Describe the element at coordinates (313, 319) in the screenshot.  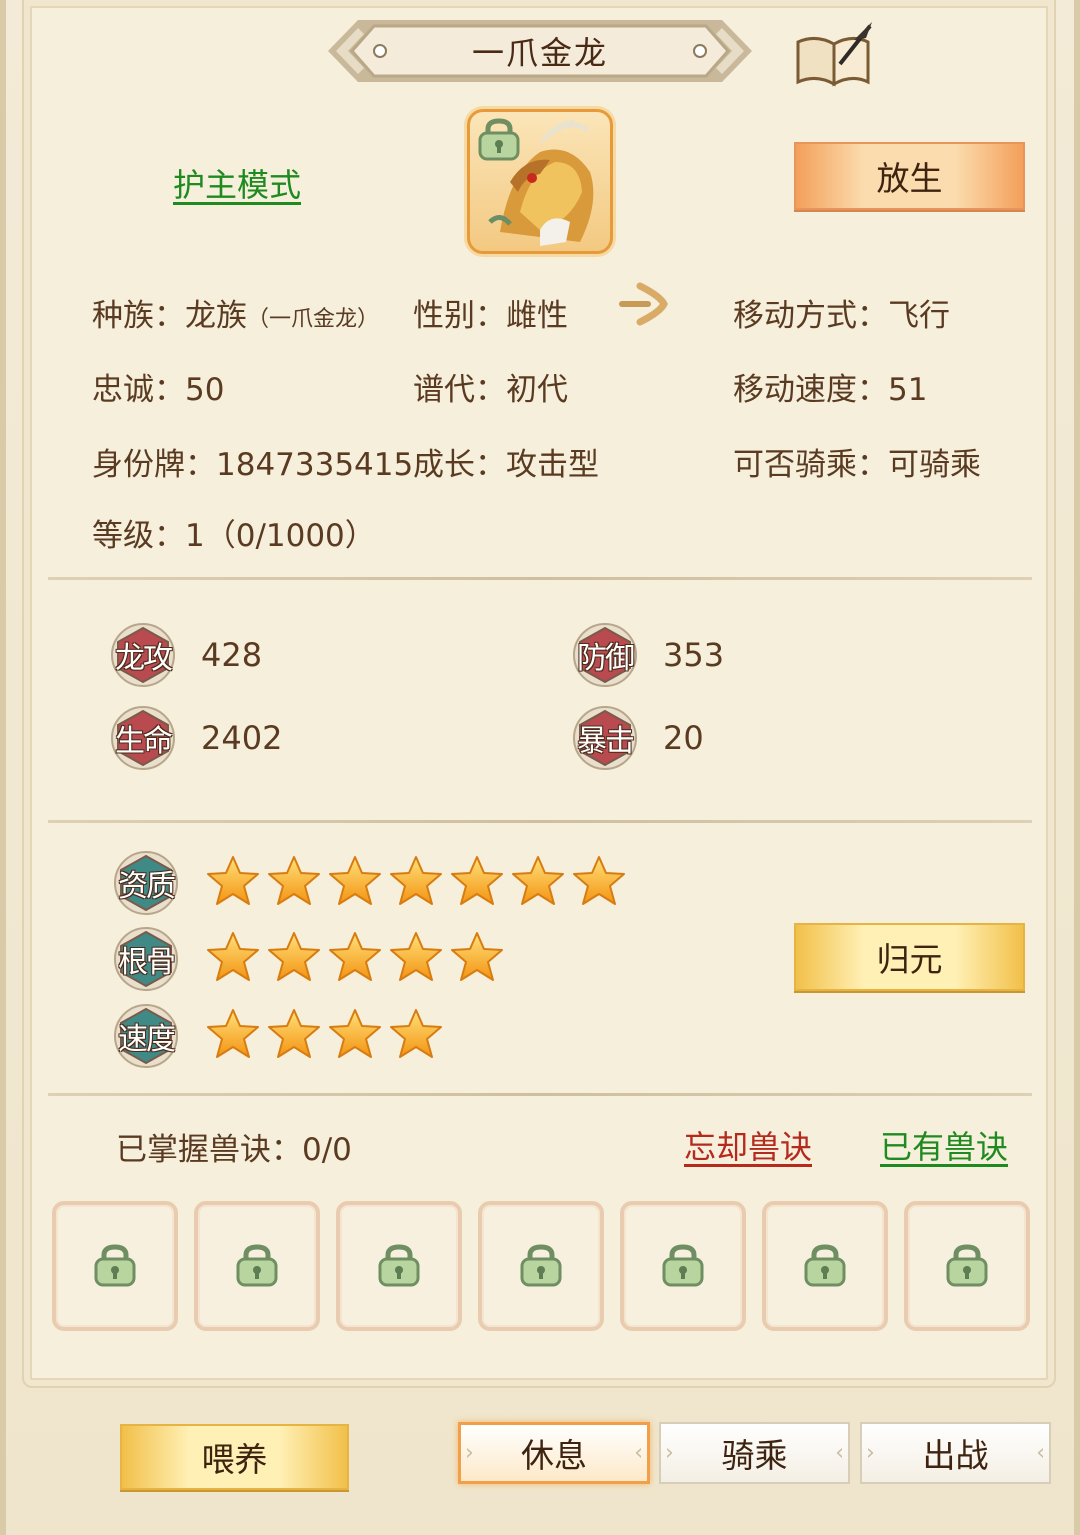
I see `race-sub: （一爪金龙）` at that location.